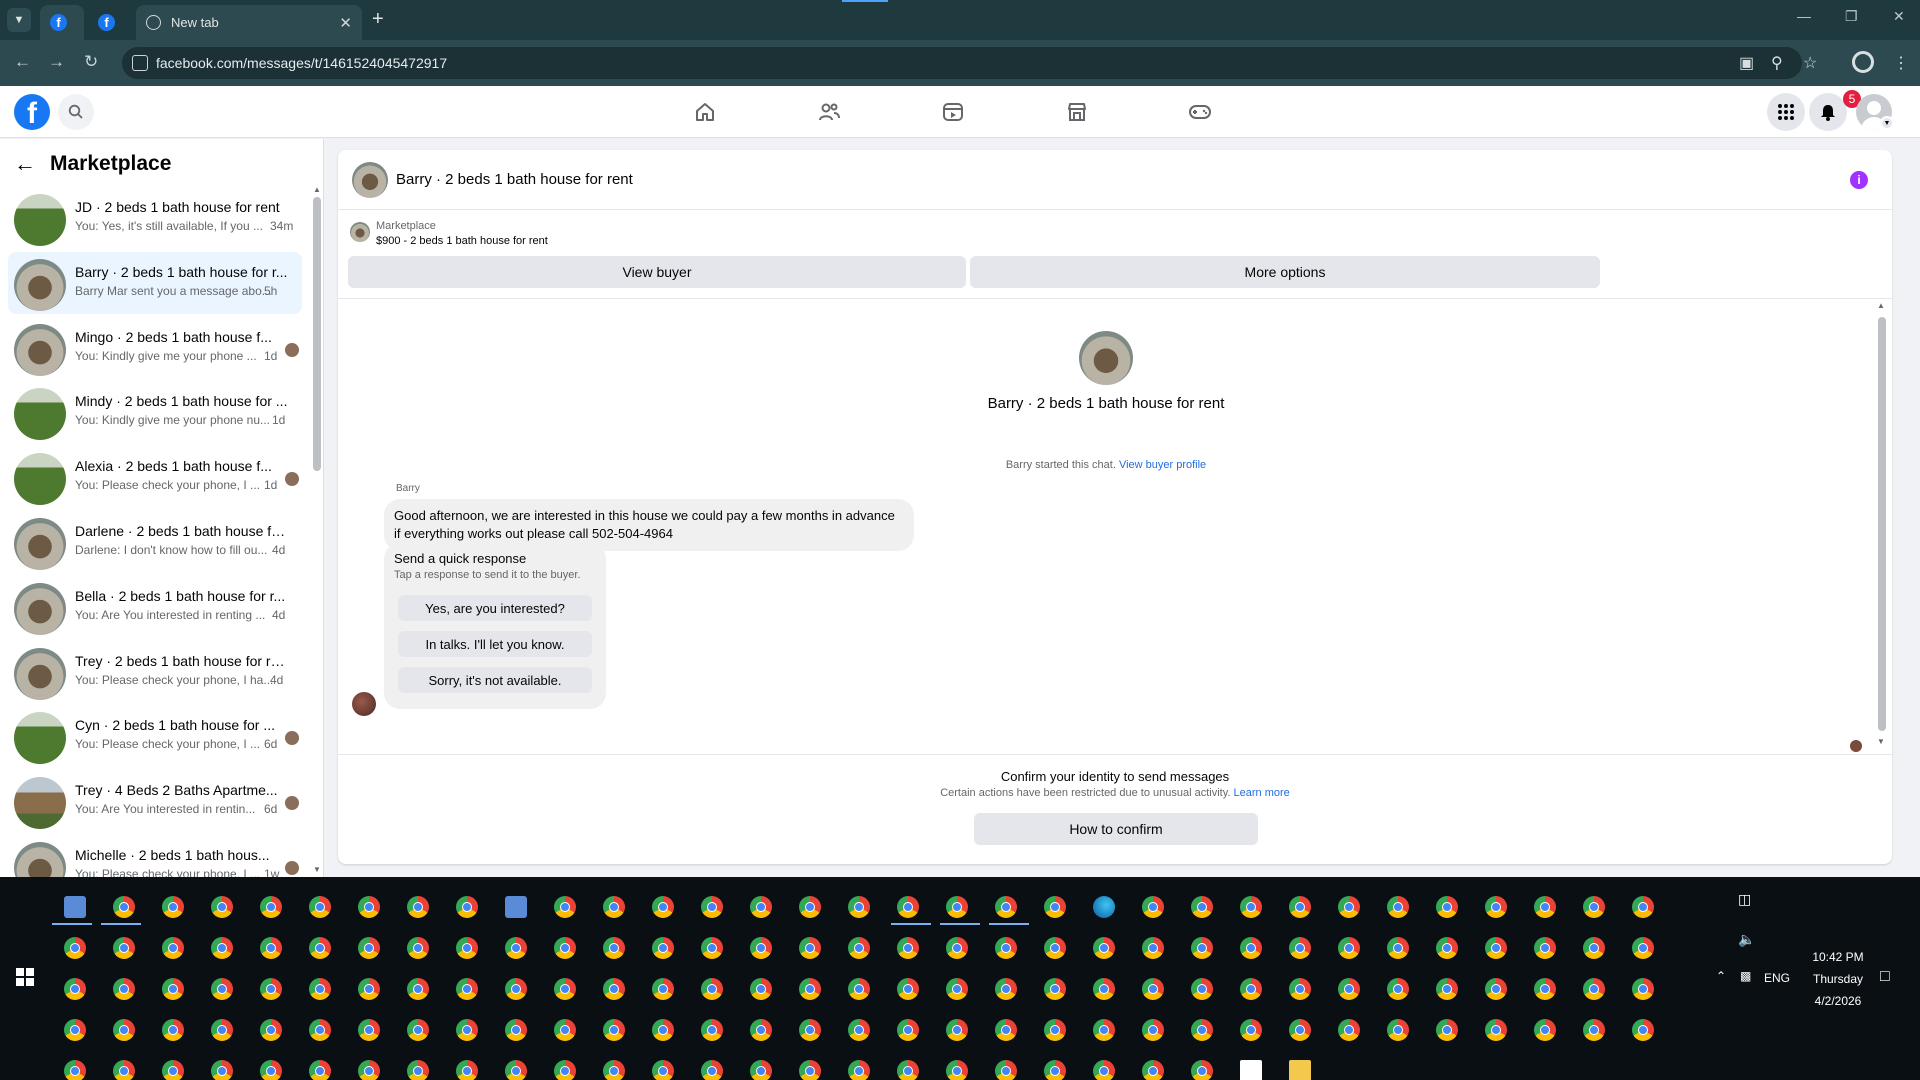 This screenshot has width=1920, height=1080. Describe the element at coordinates (1810, 63) in the screenshot. I see `bookmark-star-icon: ☆` at that location.